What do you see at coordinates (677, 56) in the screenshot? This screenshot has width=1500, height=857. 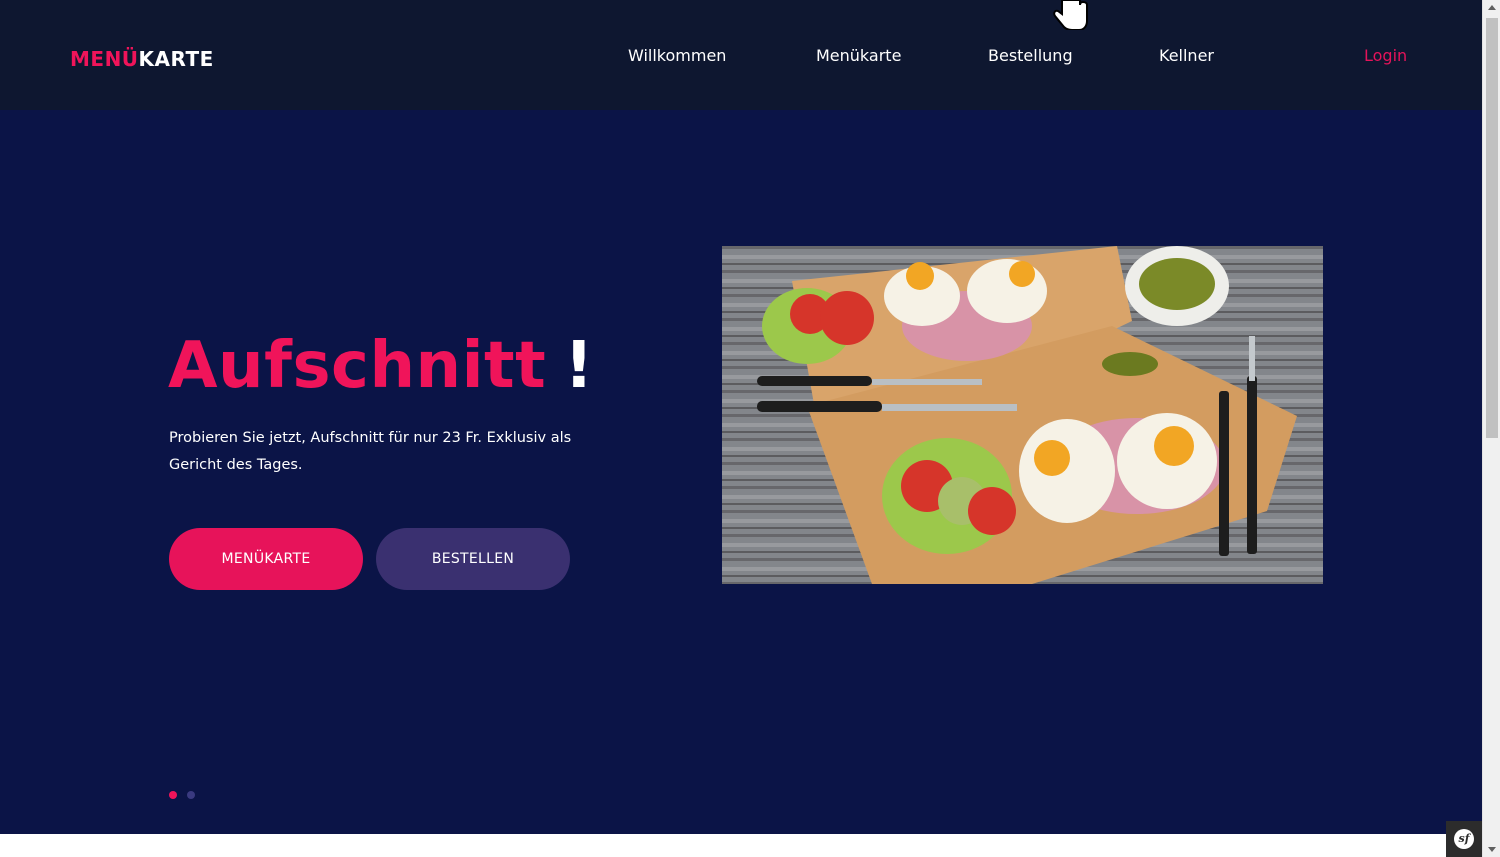 I see `nav-link-willkommen: Willkommen` at bounding box center [677, 56].